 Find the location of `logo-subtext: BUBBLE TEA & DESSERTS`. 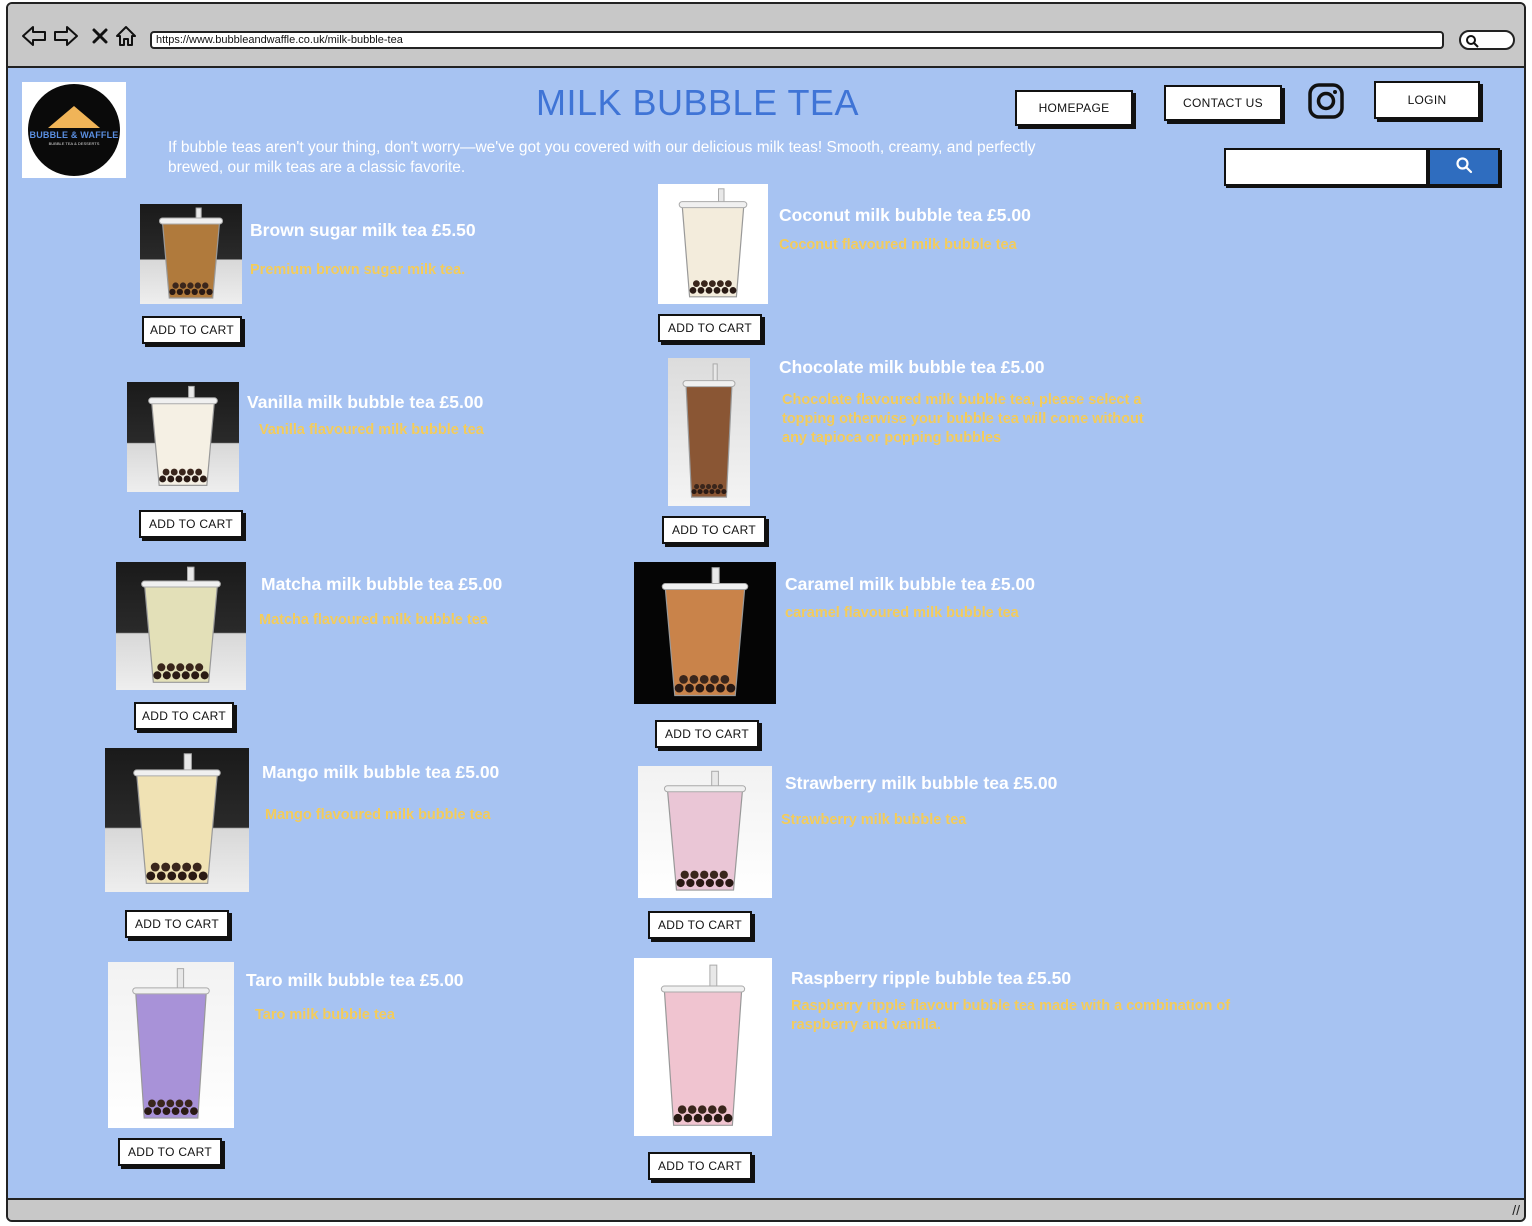

logo-subtext: BUBBLE TEA & DESSERTS is located at coordinates (74, 143).